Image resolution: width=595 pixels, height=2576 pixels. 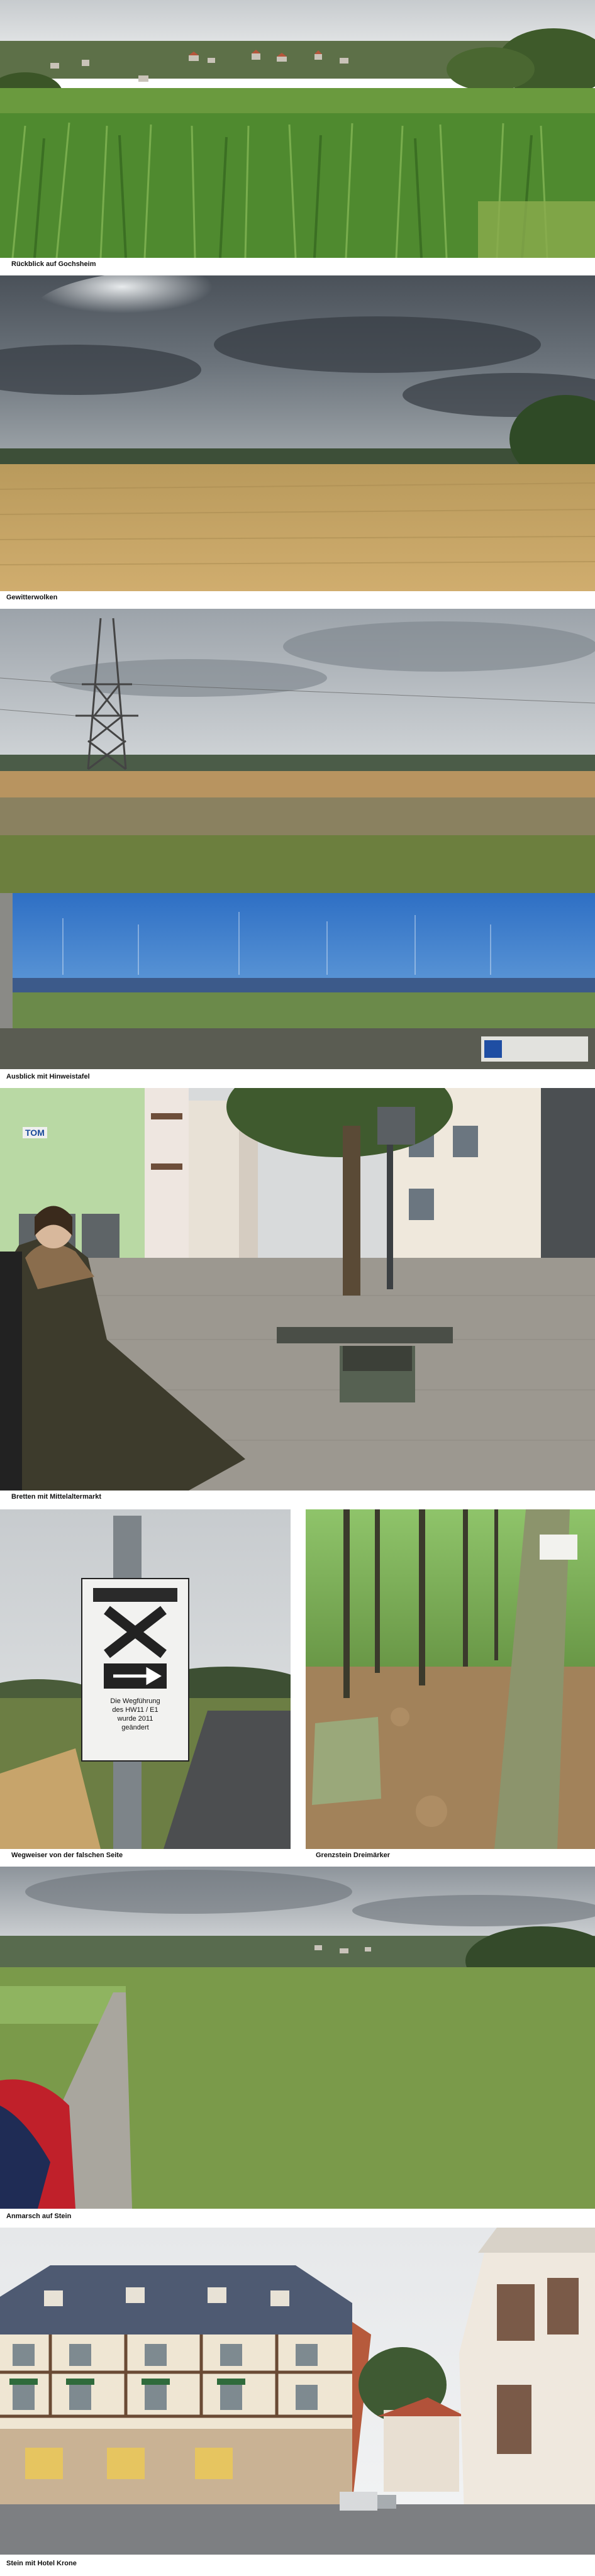 I want to click on tom-shop-sign: TOM, so click(x=35, y=1132).